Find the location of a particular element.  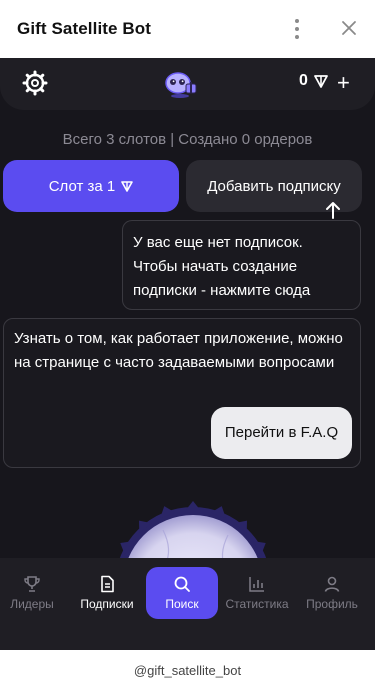

telegram-title: Gift Satellite Bot is located at coordinates (84, 28).